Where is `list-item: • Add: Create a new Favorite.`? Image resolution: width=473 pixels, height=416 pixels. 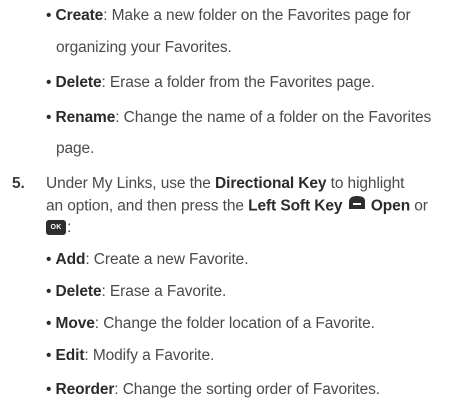 list-item: • Add: Create a new Favorite. is located at coordinates (147, 260).